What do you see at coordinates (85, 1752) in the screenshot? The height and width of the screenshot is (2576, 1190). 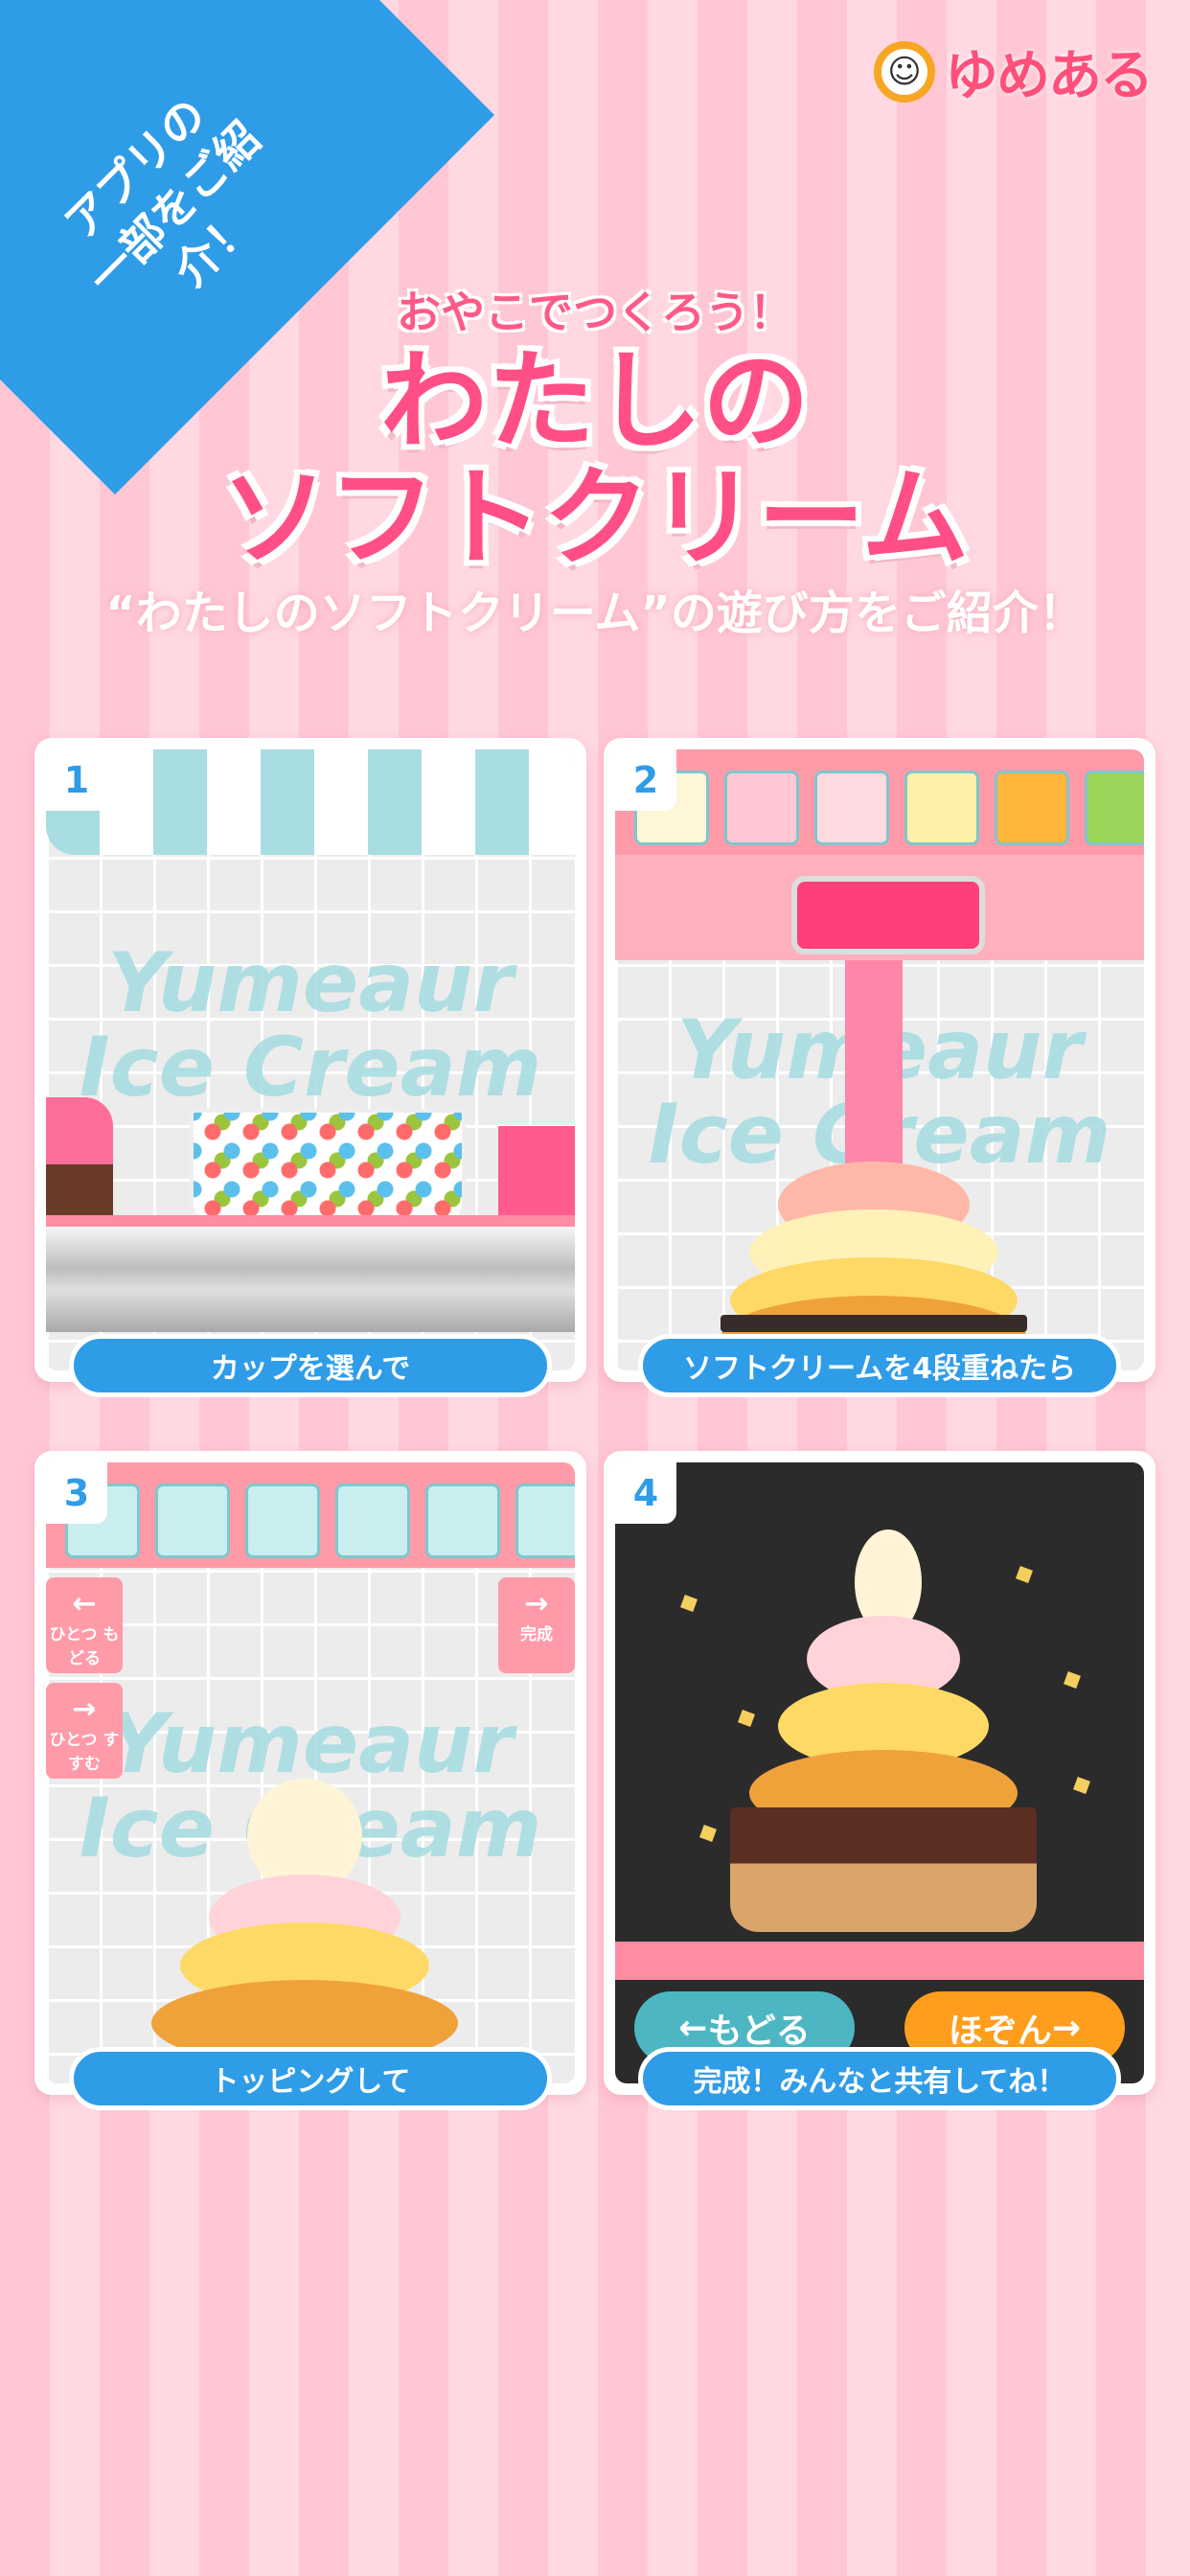 I see `redo-label: ひとつ すすむ` at bounding box center [85, 1752].